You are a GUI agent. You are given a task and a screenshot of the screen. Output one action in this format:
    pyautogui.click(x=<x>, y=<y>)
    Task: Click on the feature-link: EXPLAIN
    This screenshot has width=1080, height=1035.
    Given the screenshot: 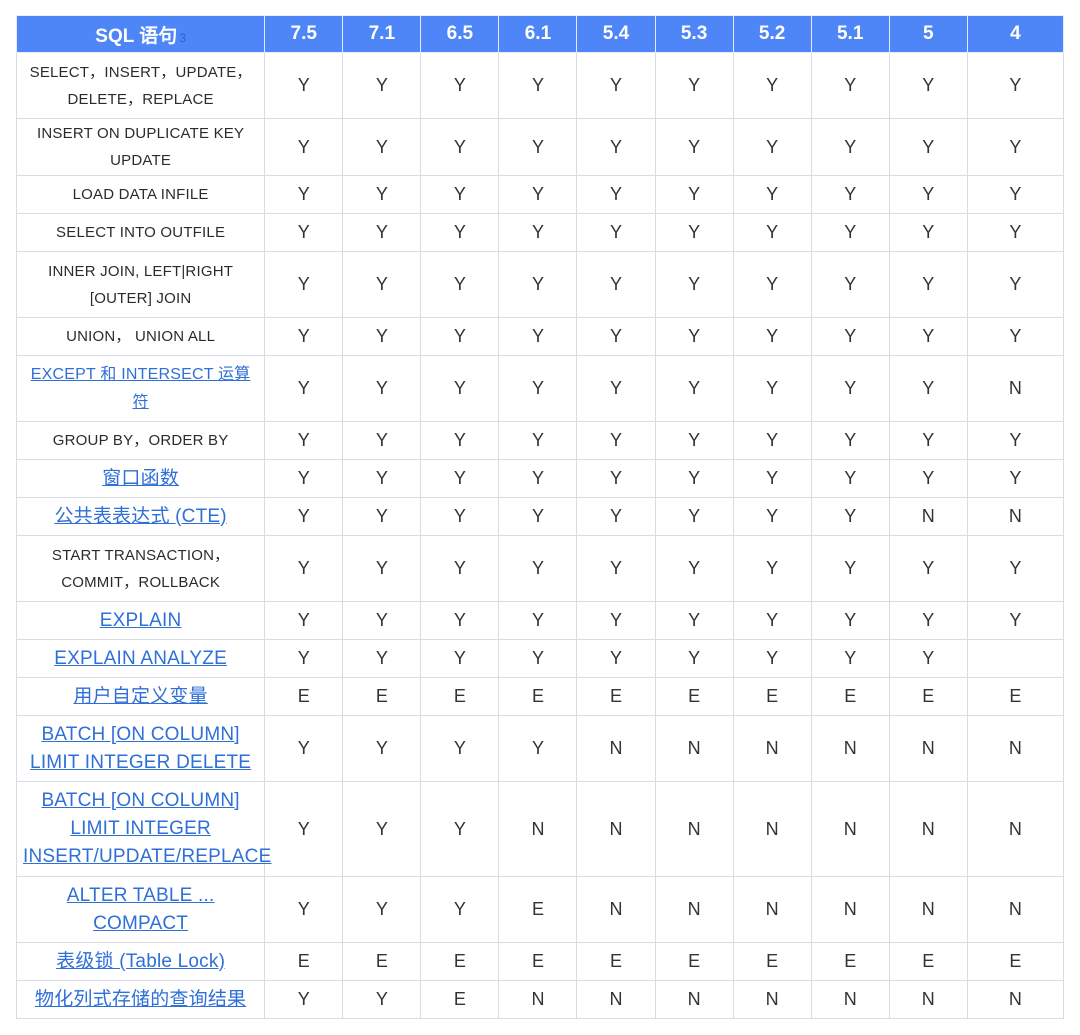 What is the action you would take?
    pyautogui.click(x=140, y=620)
    